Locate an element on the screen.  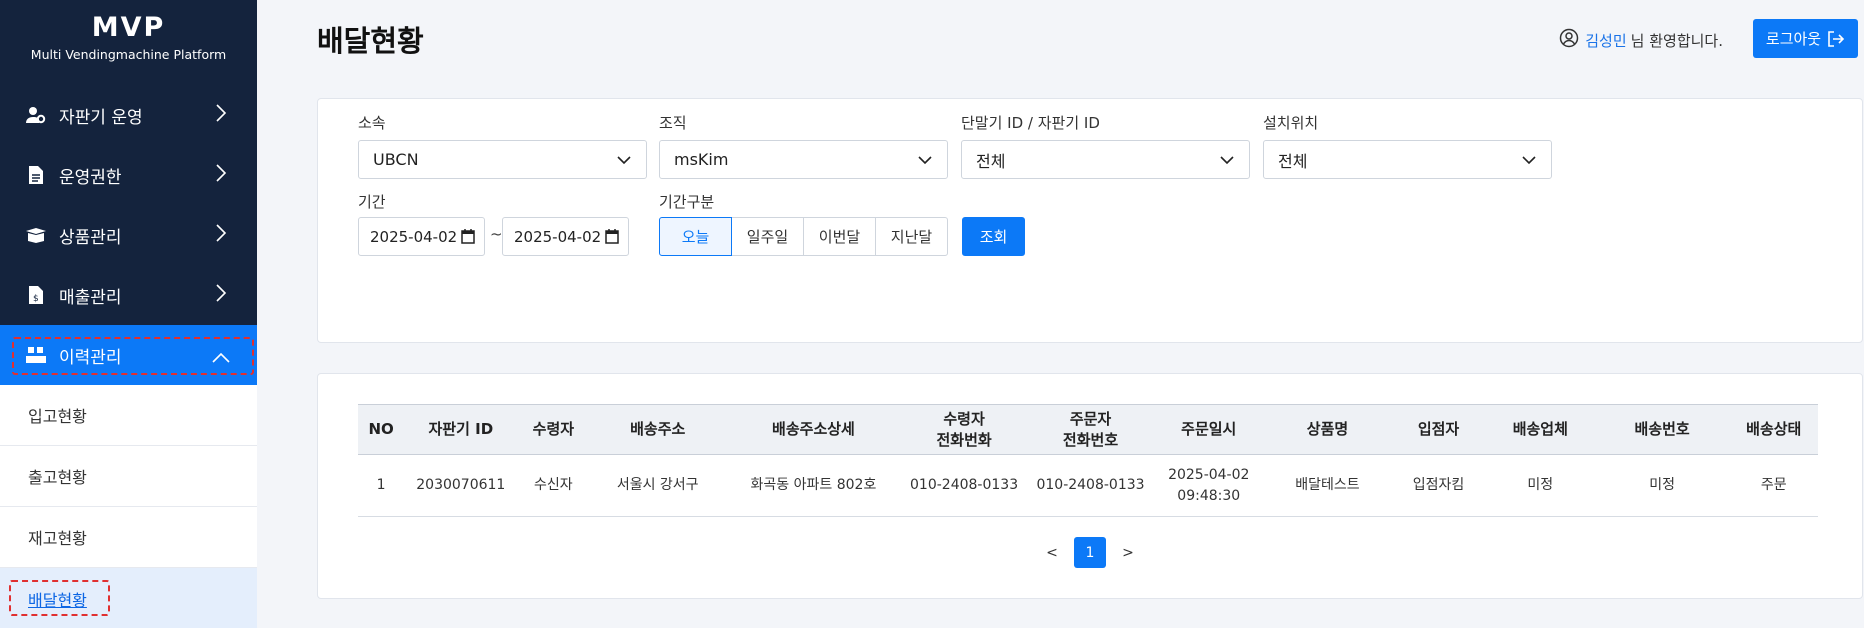
period-this-month-button: 이번달 is located at coordinates (840, 236).